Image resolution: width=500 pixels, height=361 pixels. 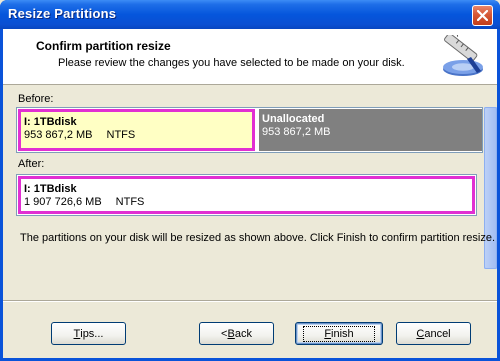 I want to click on button-divider, so click(x=250, y=301).